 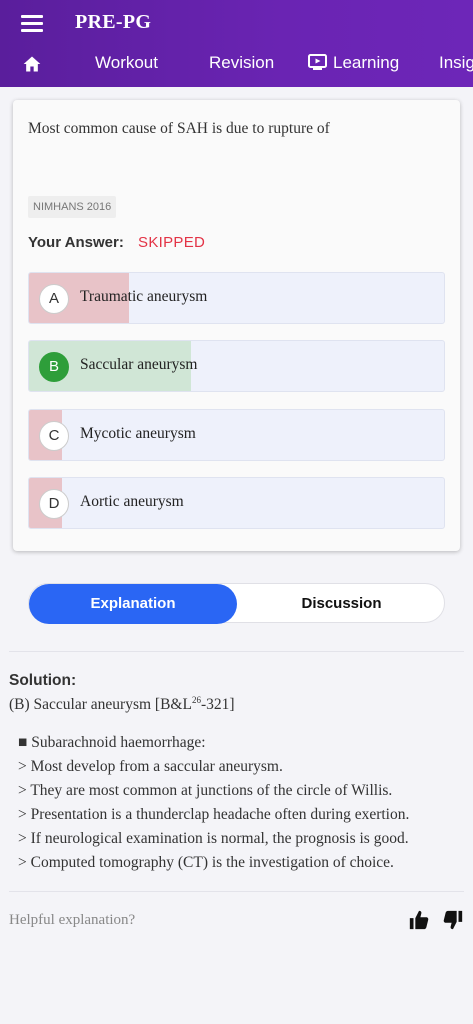 I want to click on option-d: D Aortic aneurysm, so click(x=236, y=503).